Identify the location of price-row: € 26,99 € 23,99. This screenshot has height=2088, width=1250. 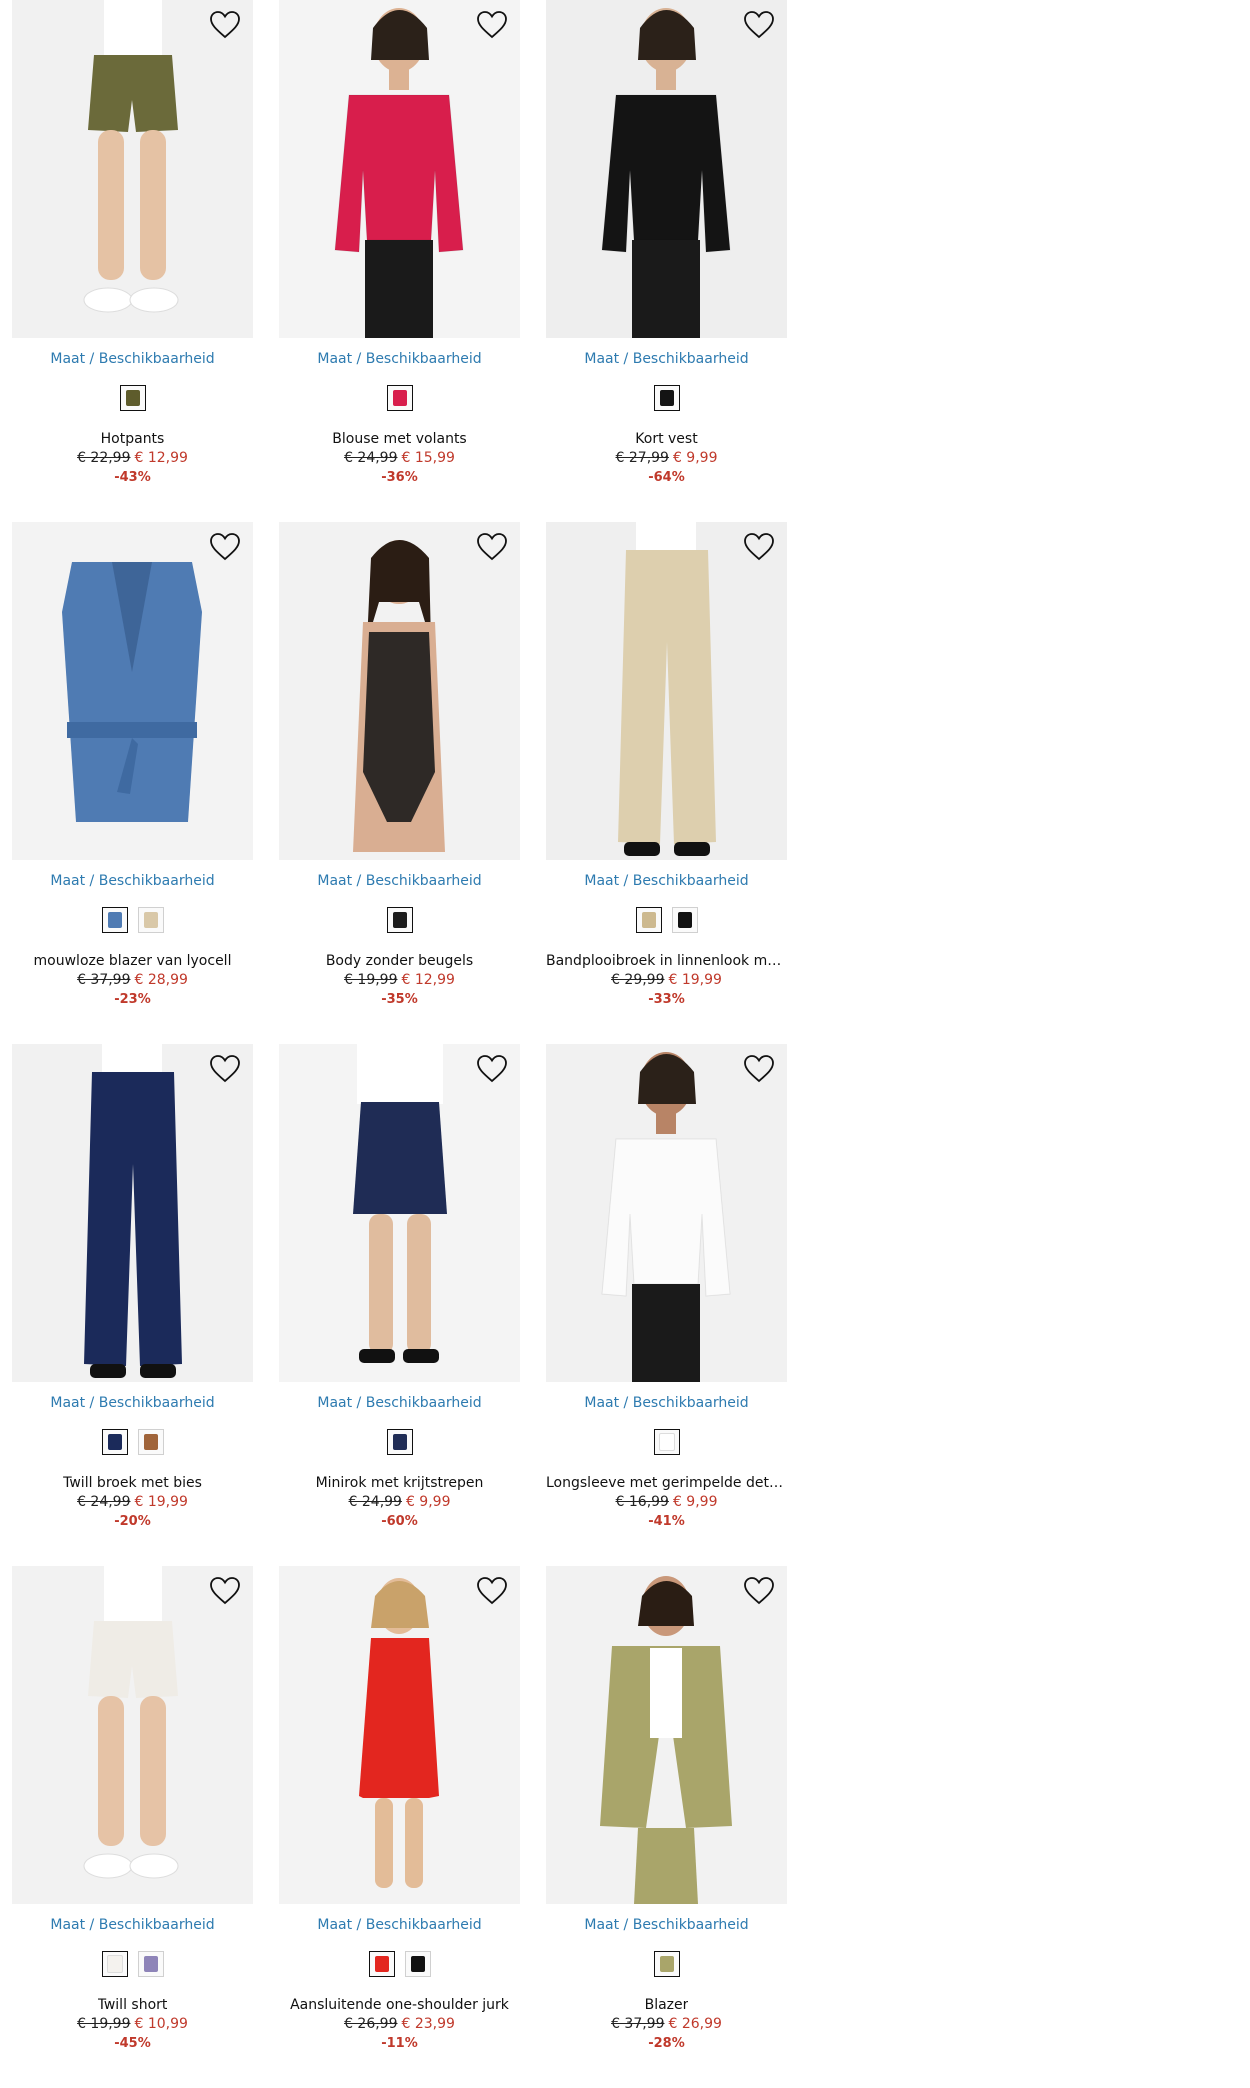
(399, 2024).